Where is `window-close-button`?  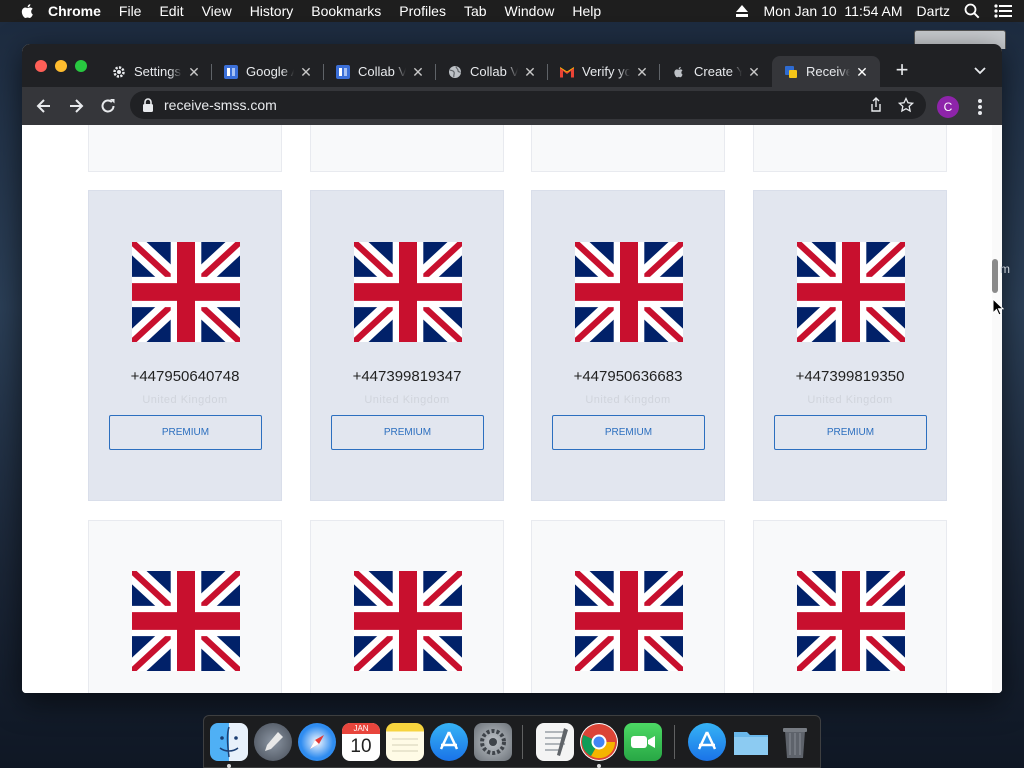
window-close-button is located at coordinates (41, 66).